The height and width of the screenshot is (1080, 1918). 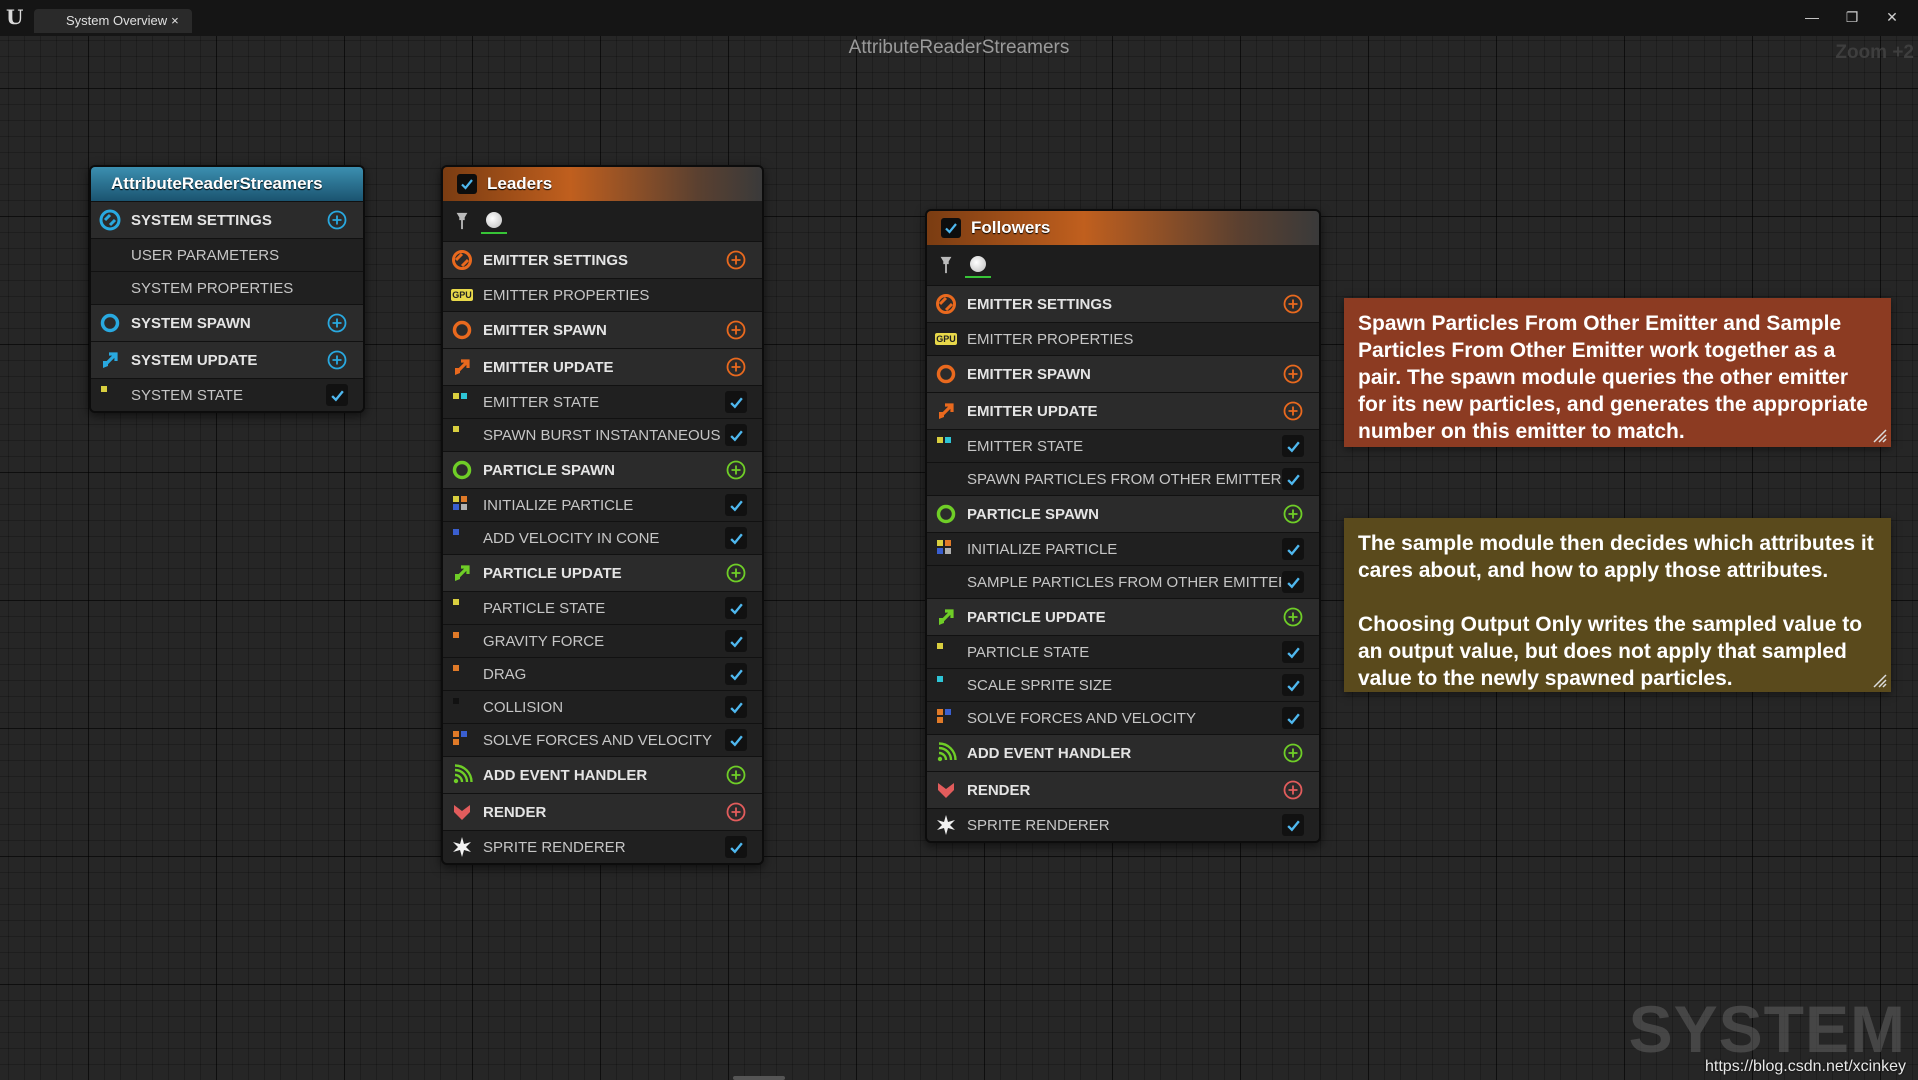 What do you see at coordinates (602, 537) in the screenshot?
I see `module-add-velocity-in-cone: ADD VELOCITY IN CONE` at bounding box center [602, 537].